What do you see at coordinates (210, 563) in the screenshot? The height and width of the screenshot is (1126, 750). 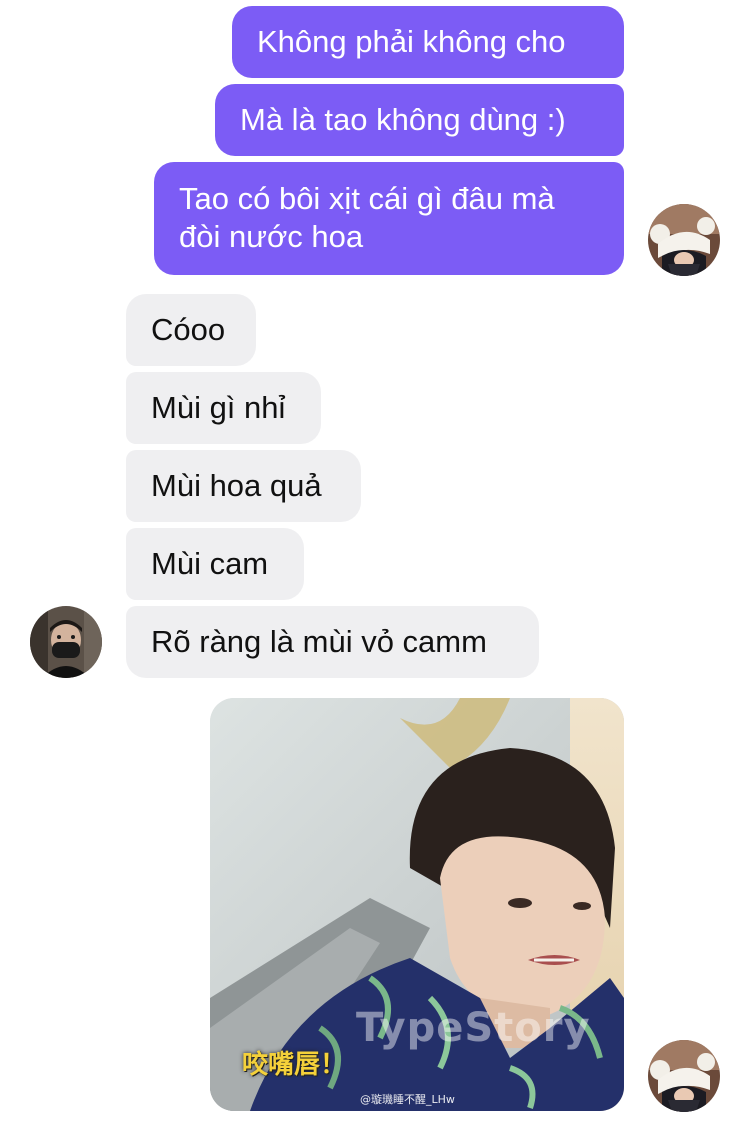 I see `message-text: Mùi cam` at bounding box center [210, 563].